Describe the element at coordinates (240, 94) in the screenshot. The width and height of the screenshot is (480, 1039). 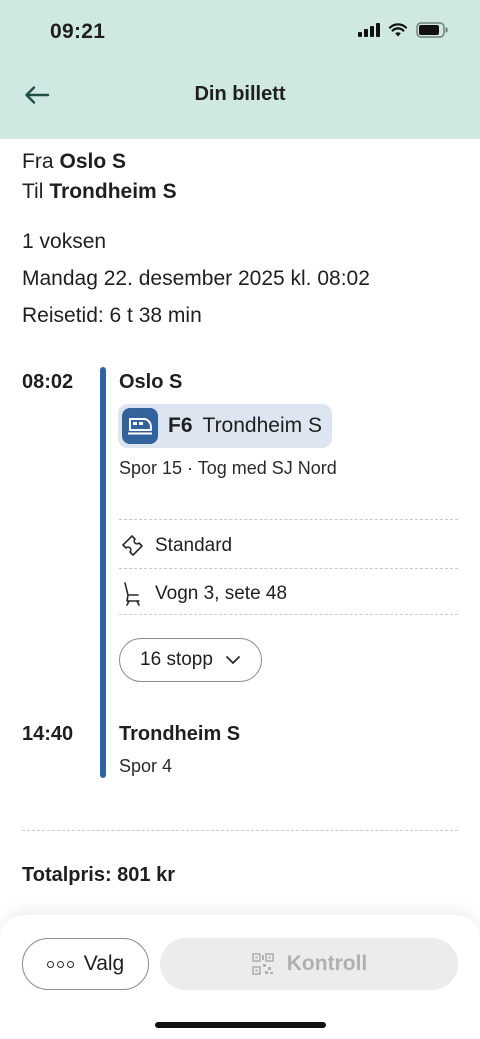
I see `page-title: Din billett` at that location.